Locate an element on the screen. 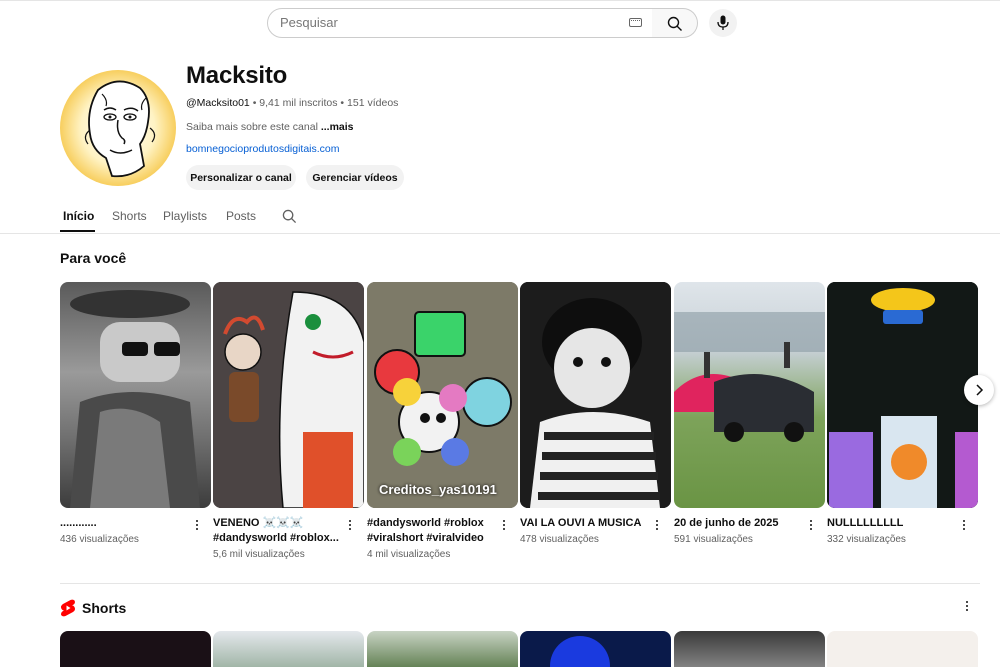 This screenshot has width=1000, height=667. tab-playlists: Playlists is located at coordinates (185, 216).